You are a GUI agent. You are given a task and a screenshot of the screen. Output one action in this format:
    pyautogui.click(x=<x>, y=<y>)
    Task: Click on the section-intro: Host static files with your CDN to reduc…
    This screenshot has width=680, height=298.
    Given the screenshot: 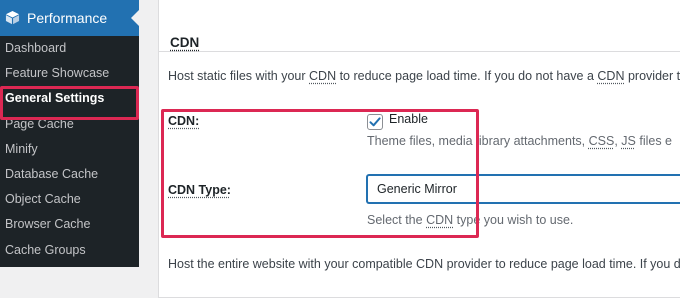 What is the action you would take?
    pyautogui.click(x=424, y=76)
    